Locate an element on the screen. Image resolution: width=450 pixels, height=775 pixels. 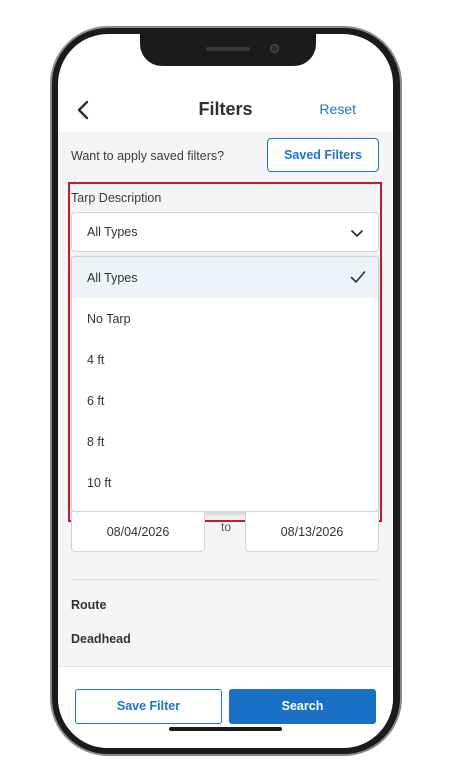
start-date-field: 08/04/2026 is located at coordinates (138, 532).